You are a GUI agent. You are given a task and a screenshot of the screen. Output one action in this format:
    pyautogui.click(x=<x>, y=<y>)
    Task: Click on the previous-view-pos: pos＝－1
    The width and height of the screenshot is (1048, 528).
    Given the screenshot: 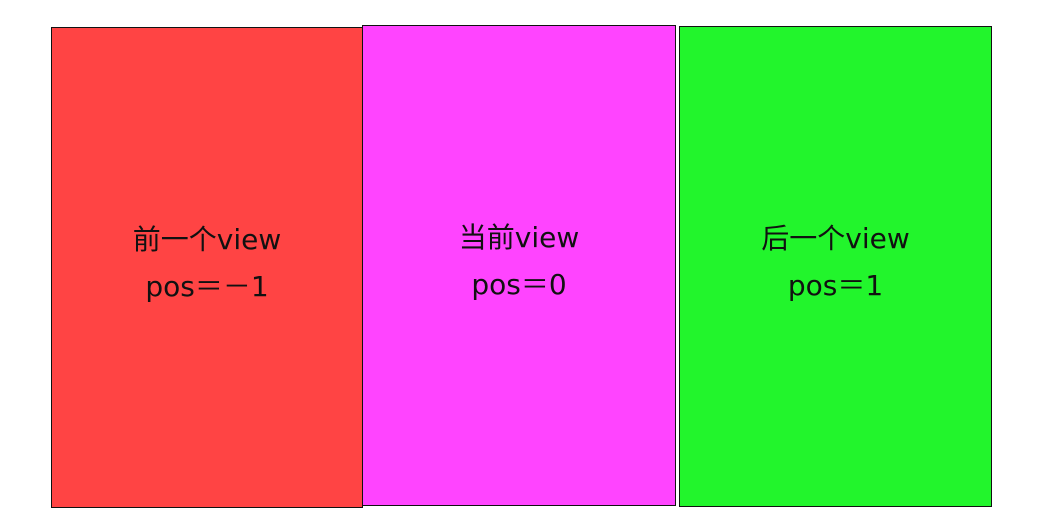 What is the action you would take?
    pyautogui.click(x=207, y=286)
    